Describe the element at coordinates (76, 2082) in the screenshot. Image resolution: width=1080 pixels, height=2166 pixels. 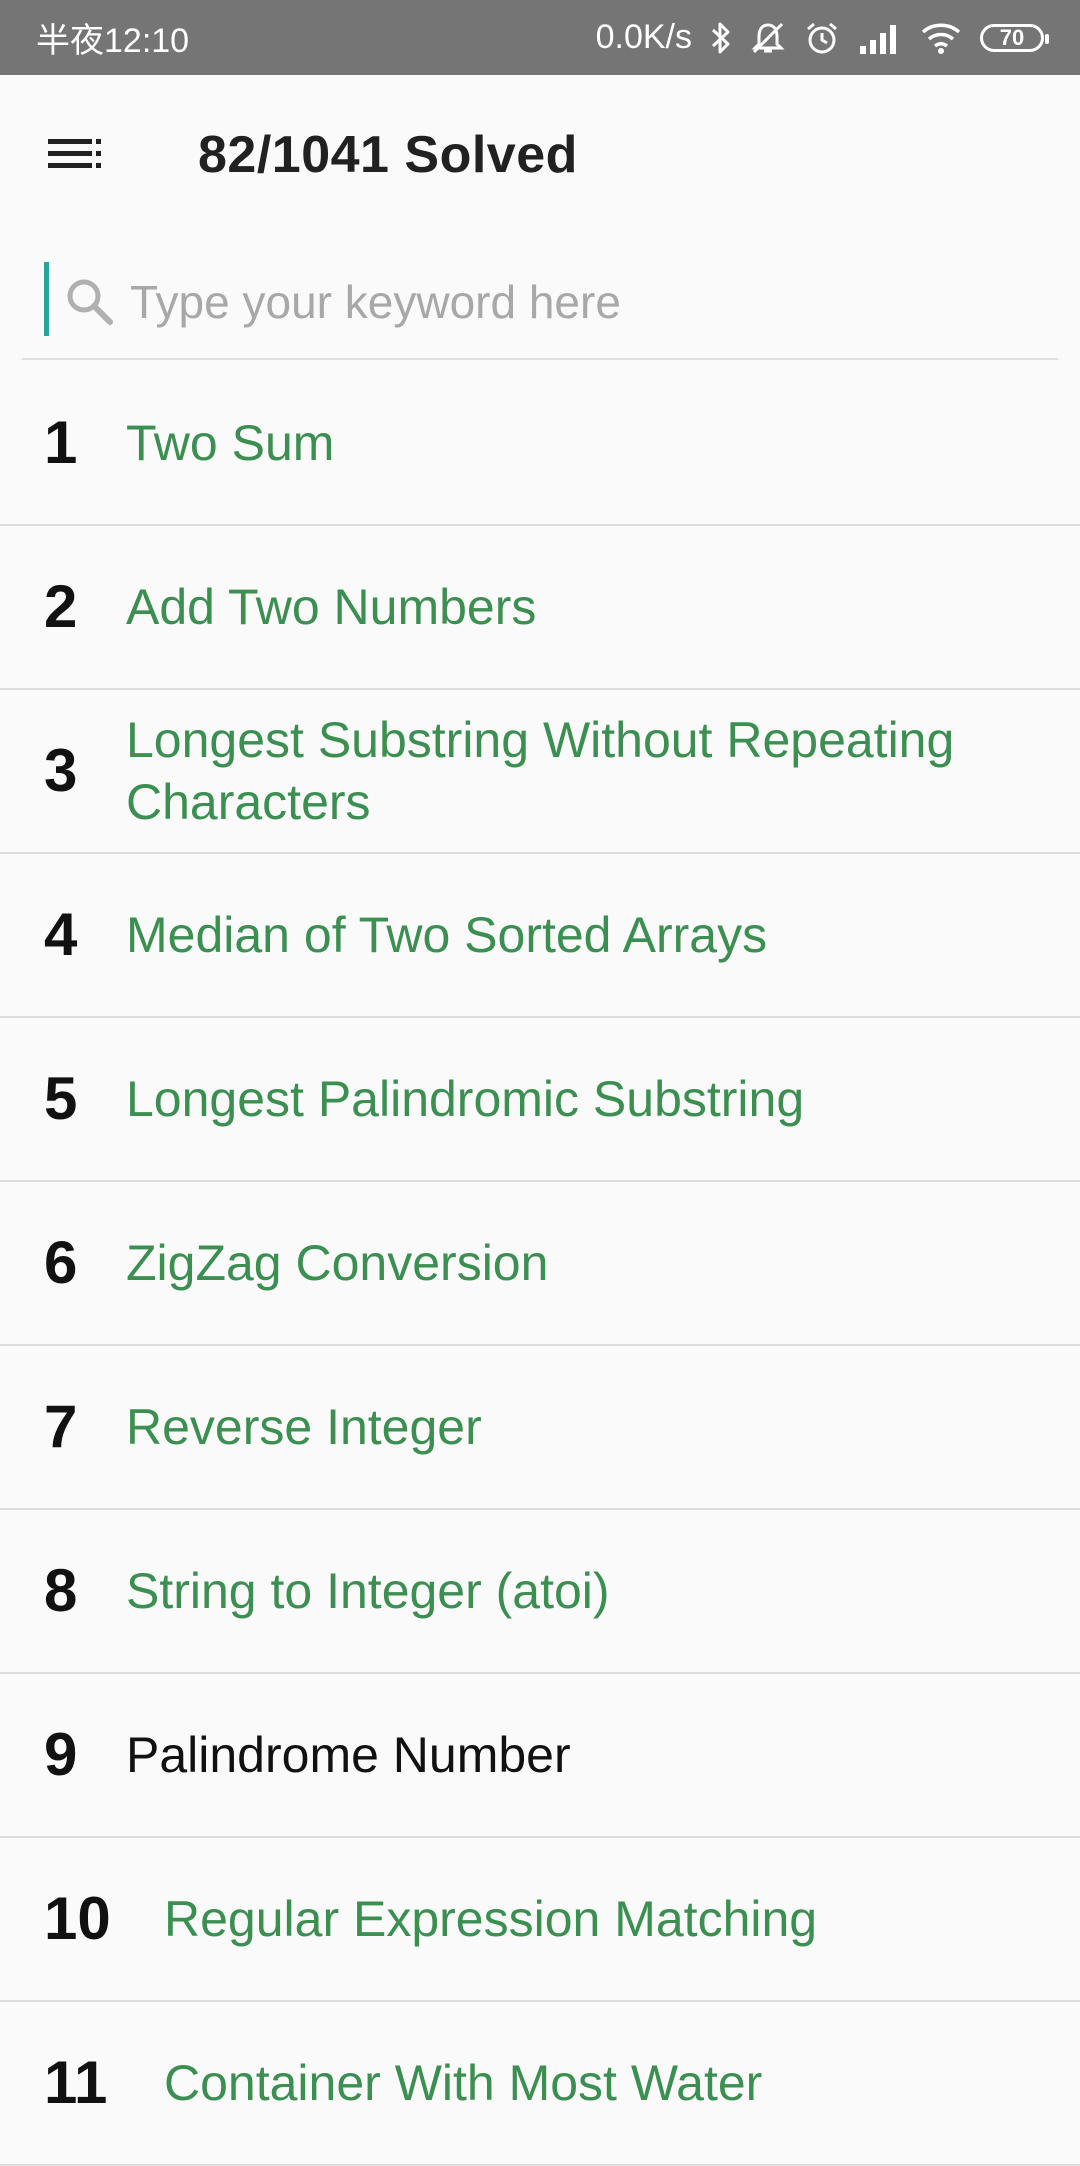
I see `problem-number: 11` at that location.